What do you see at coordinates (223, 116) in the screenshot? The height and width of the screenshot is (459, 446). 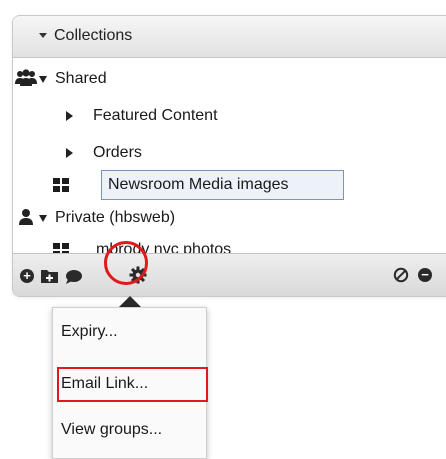 I see `tree-item-featured-content: Featured Content` at bounding box center [223, 116].